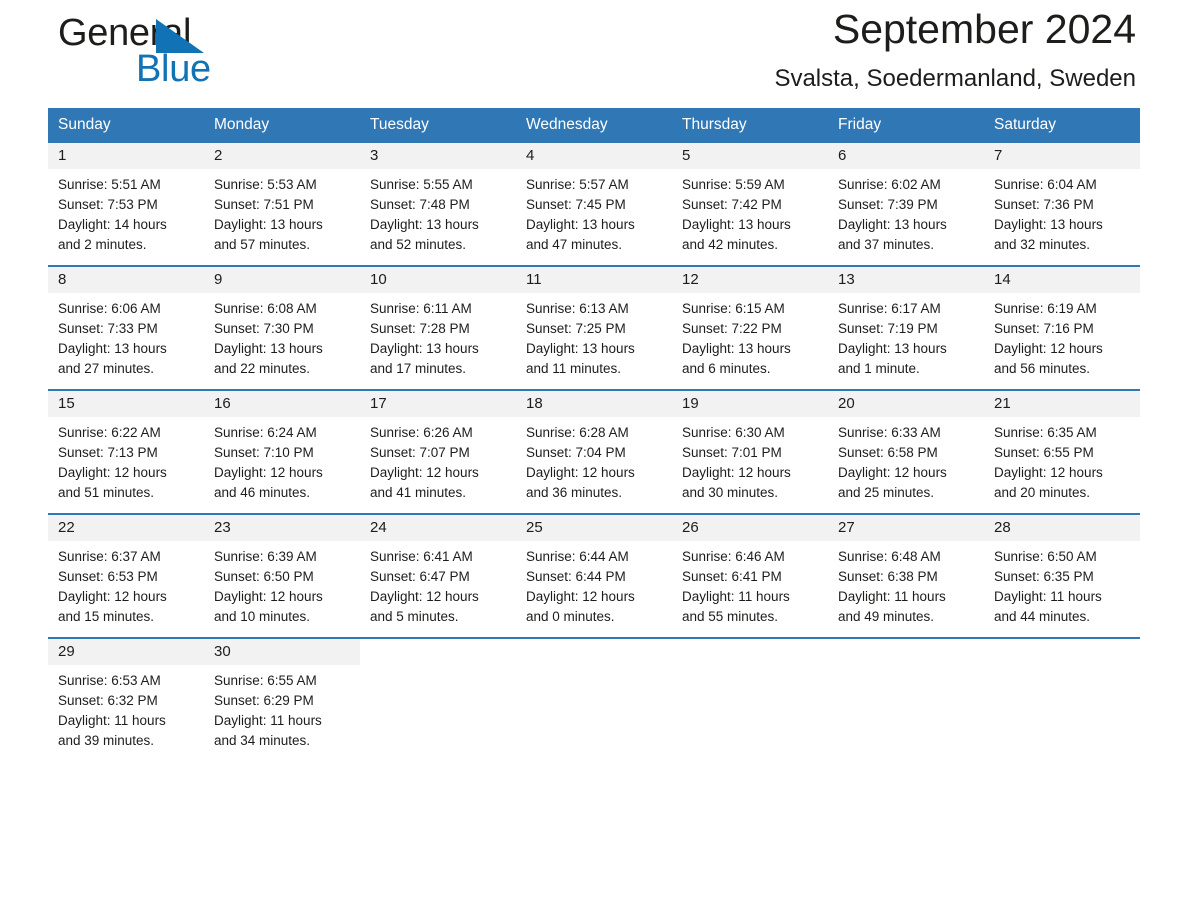 The image size is (1188, 918). I want to click on day-number: 8, so click(126, 280).